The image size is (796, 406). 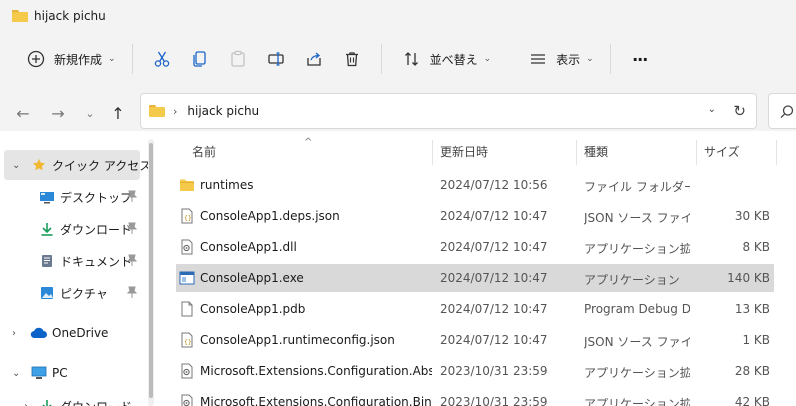 I want to click on column-header-name: 名前, so click(x=204, y=151).